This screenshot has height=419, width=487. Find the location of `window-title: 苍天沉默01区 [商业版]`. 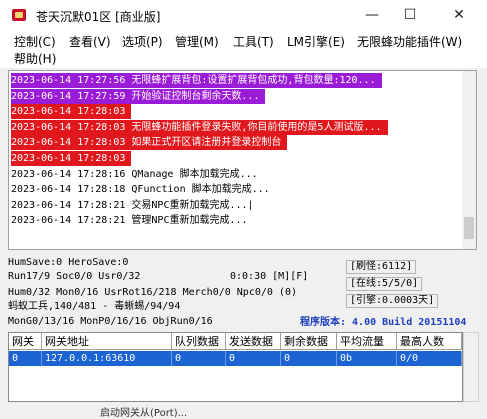

window-title: 苍天沉默01区 [商业版] is located at coordinates (98, 17).